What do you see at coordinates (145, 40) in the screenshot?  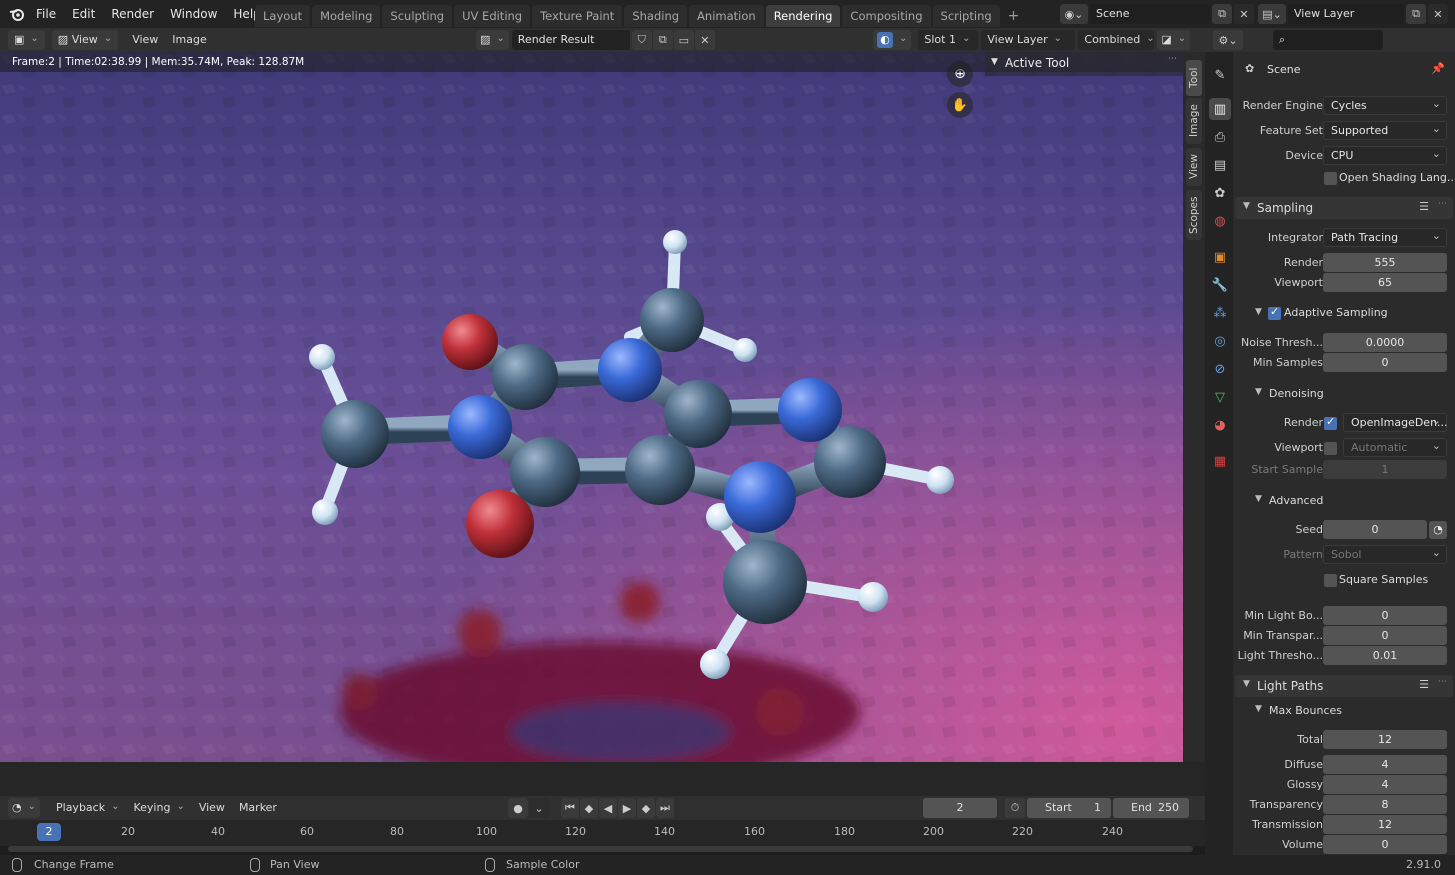 I see `menu-view: View` at bounding box center [145, 40].